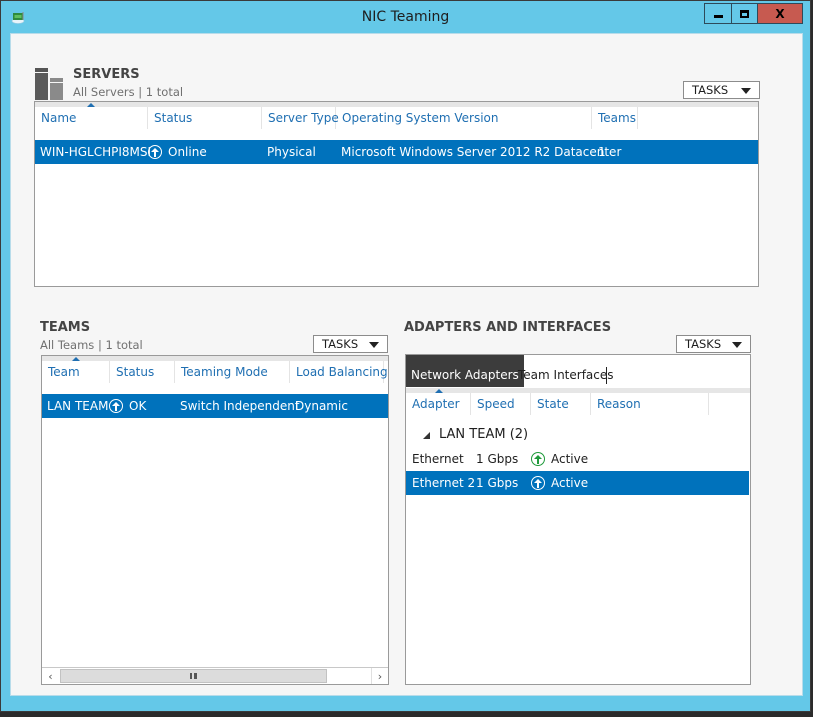  I want to click on tab-network-adapters: Network Adapters, so click(465, 371).